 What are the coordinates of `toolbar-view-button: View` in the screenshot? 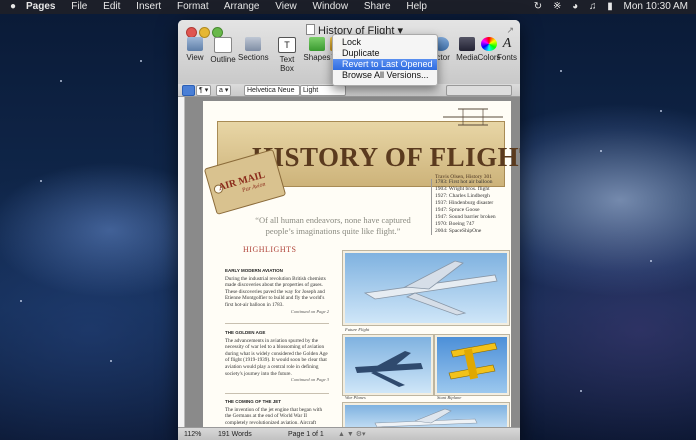 It's located at (195, 49).